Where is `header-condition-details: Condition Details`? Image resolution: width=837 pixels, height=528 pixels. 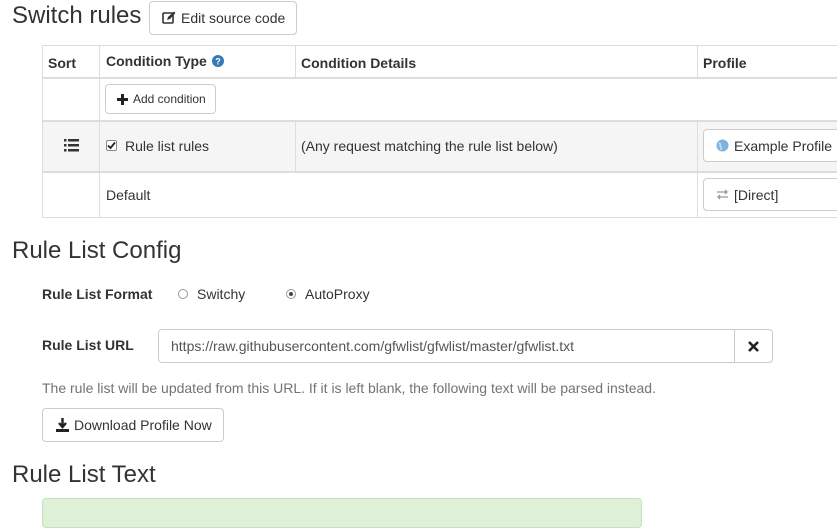
header-condition-details: Condition Details is located at coordinates (359, 63).